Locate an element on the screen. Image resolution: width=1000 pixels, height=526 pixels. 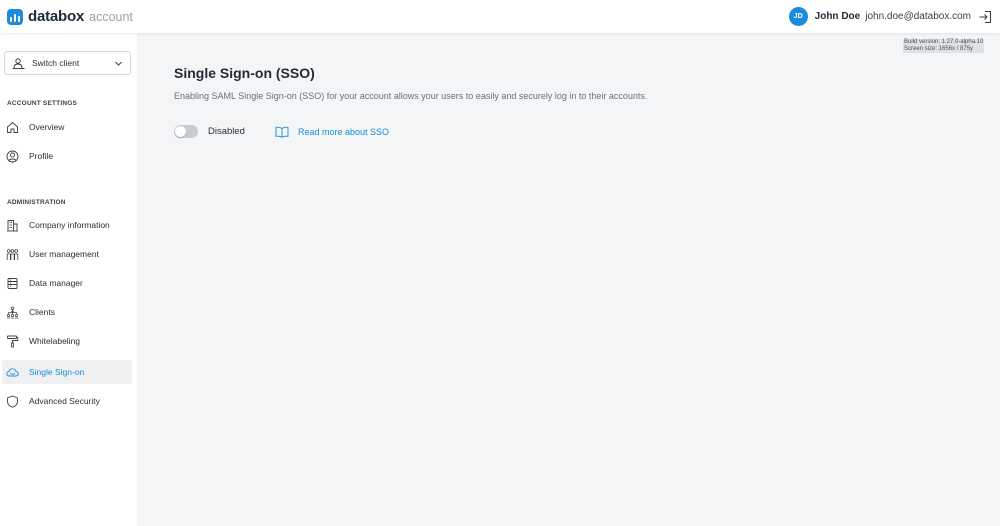
user-menu: JD John Doe john.doe@databox.com is located at coordinates (890, 16).